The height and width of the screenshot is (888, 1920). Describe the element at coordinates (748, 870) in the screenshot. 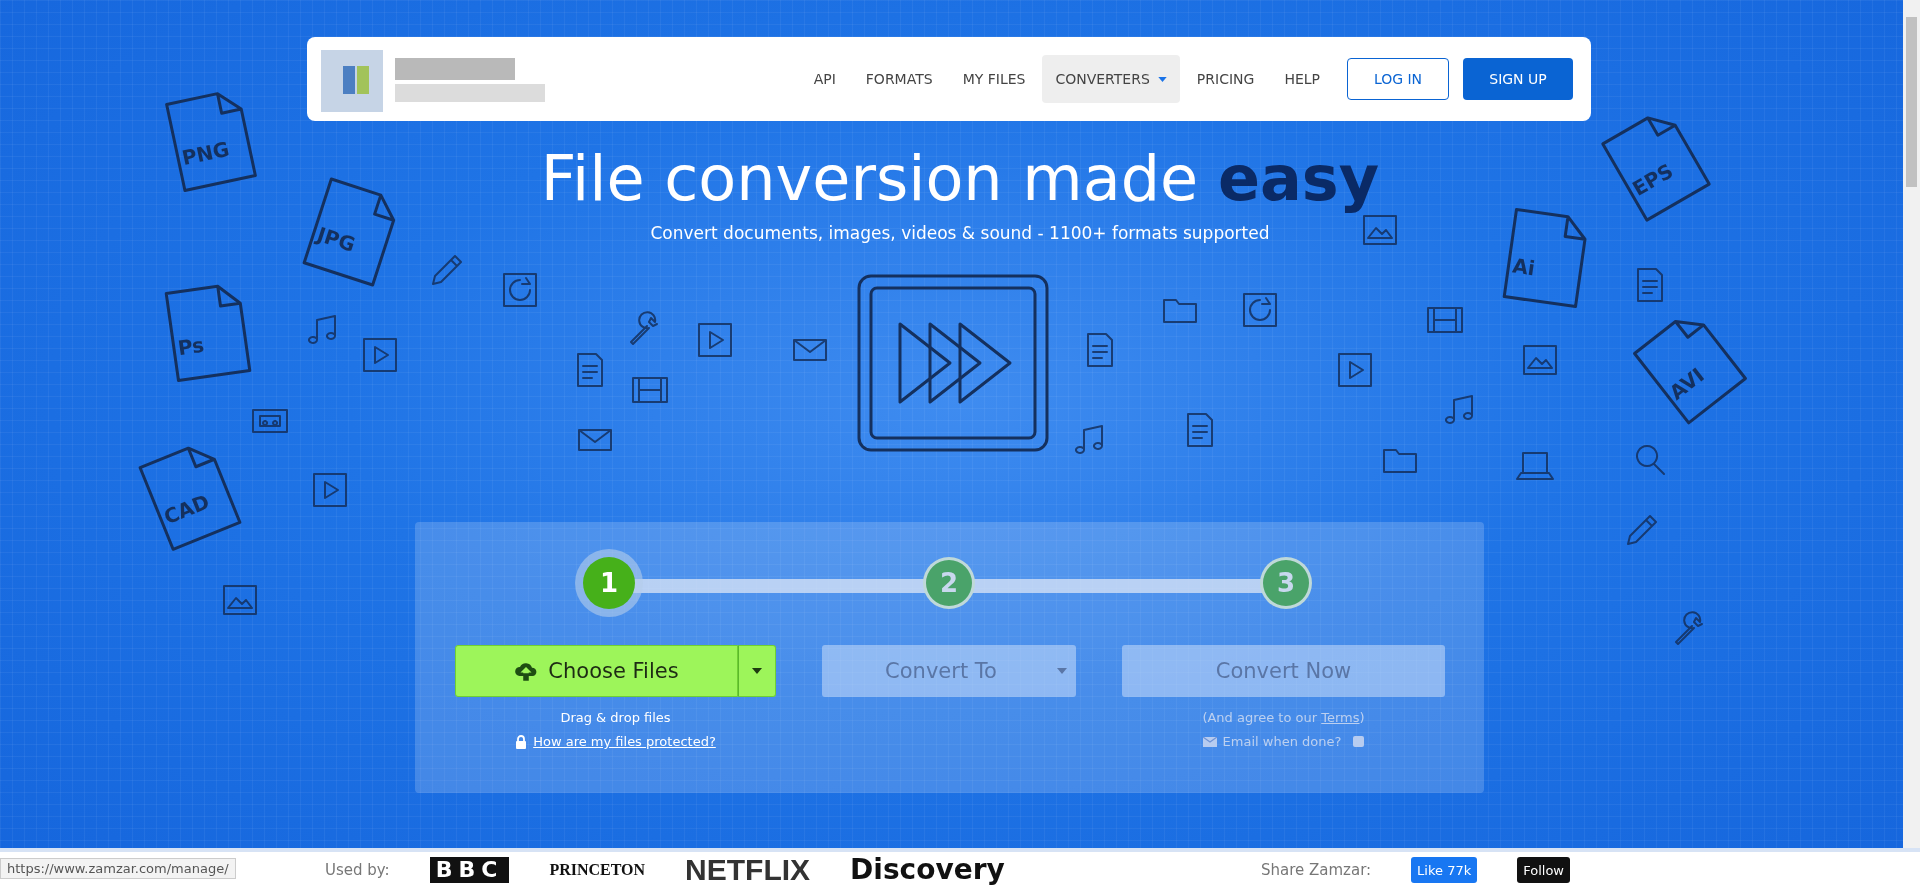

I see `client-logo: NETFLIX` at that location.